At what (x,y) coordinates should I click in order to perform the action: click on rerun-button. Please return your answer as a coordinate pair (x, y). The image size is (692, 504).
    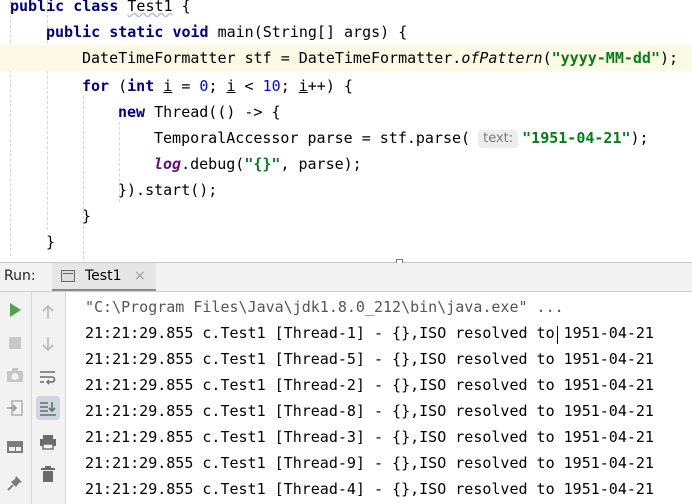
    Looking at the image, I should click on (15, 310).